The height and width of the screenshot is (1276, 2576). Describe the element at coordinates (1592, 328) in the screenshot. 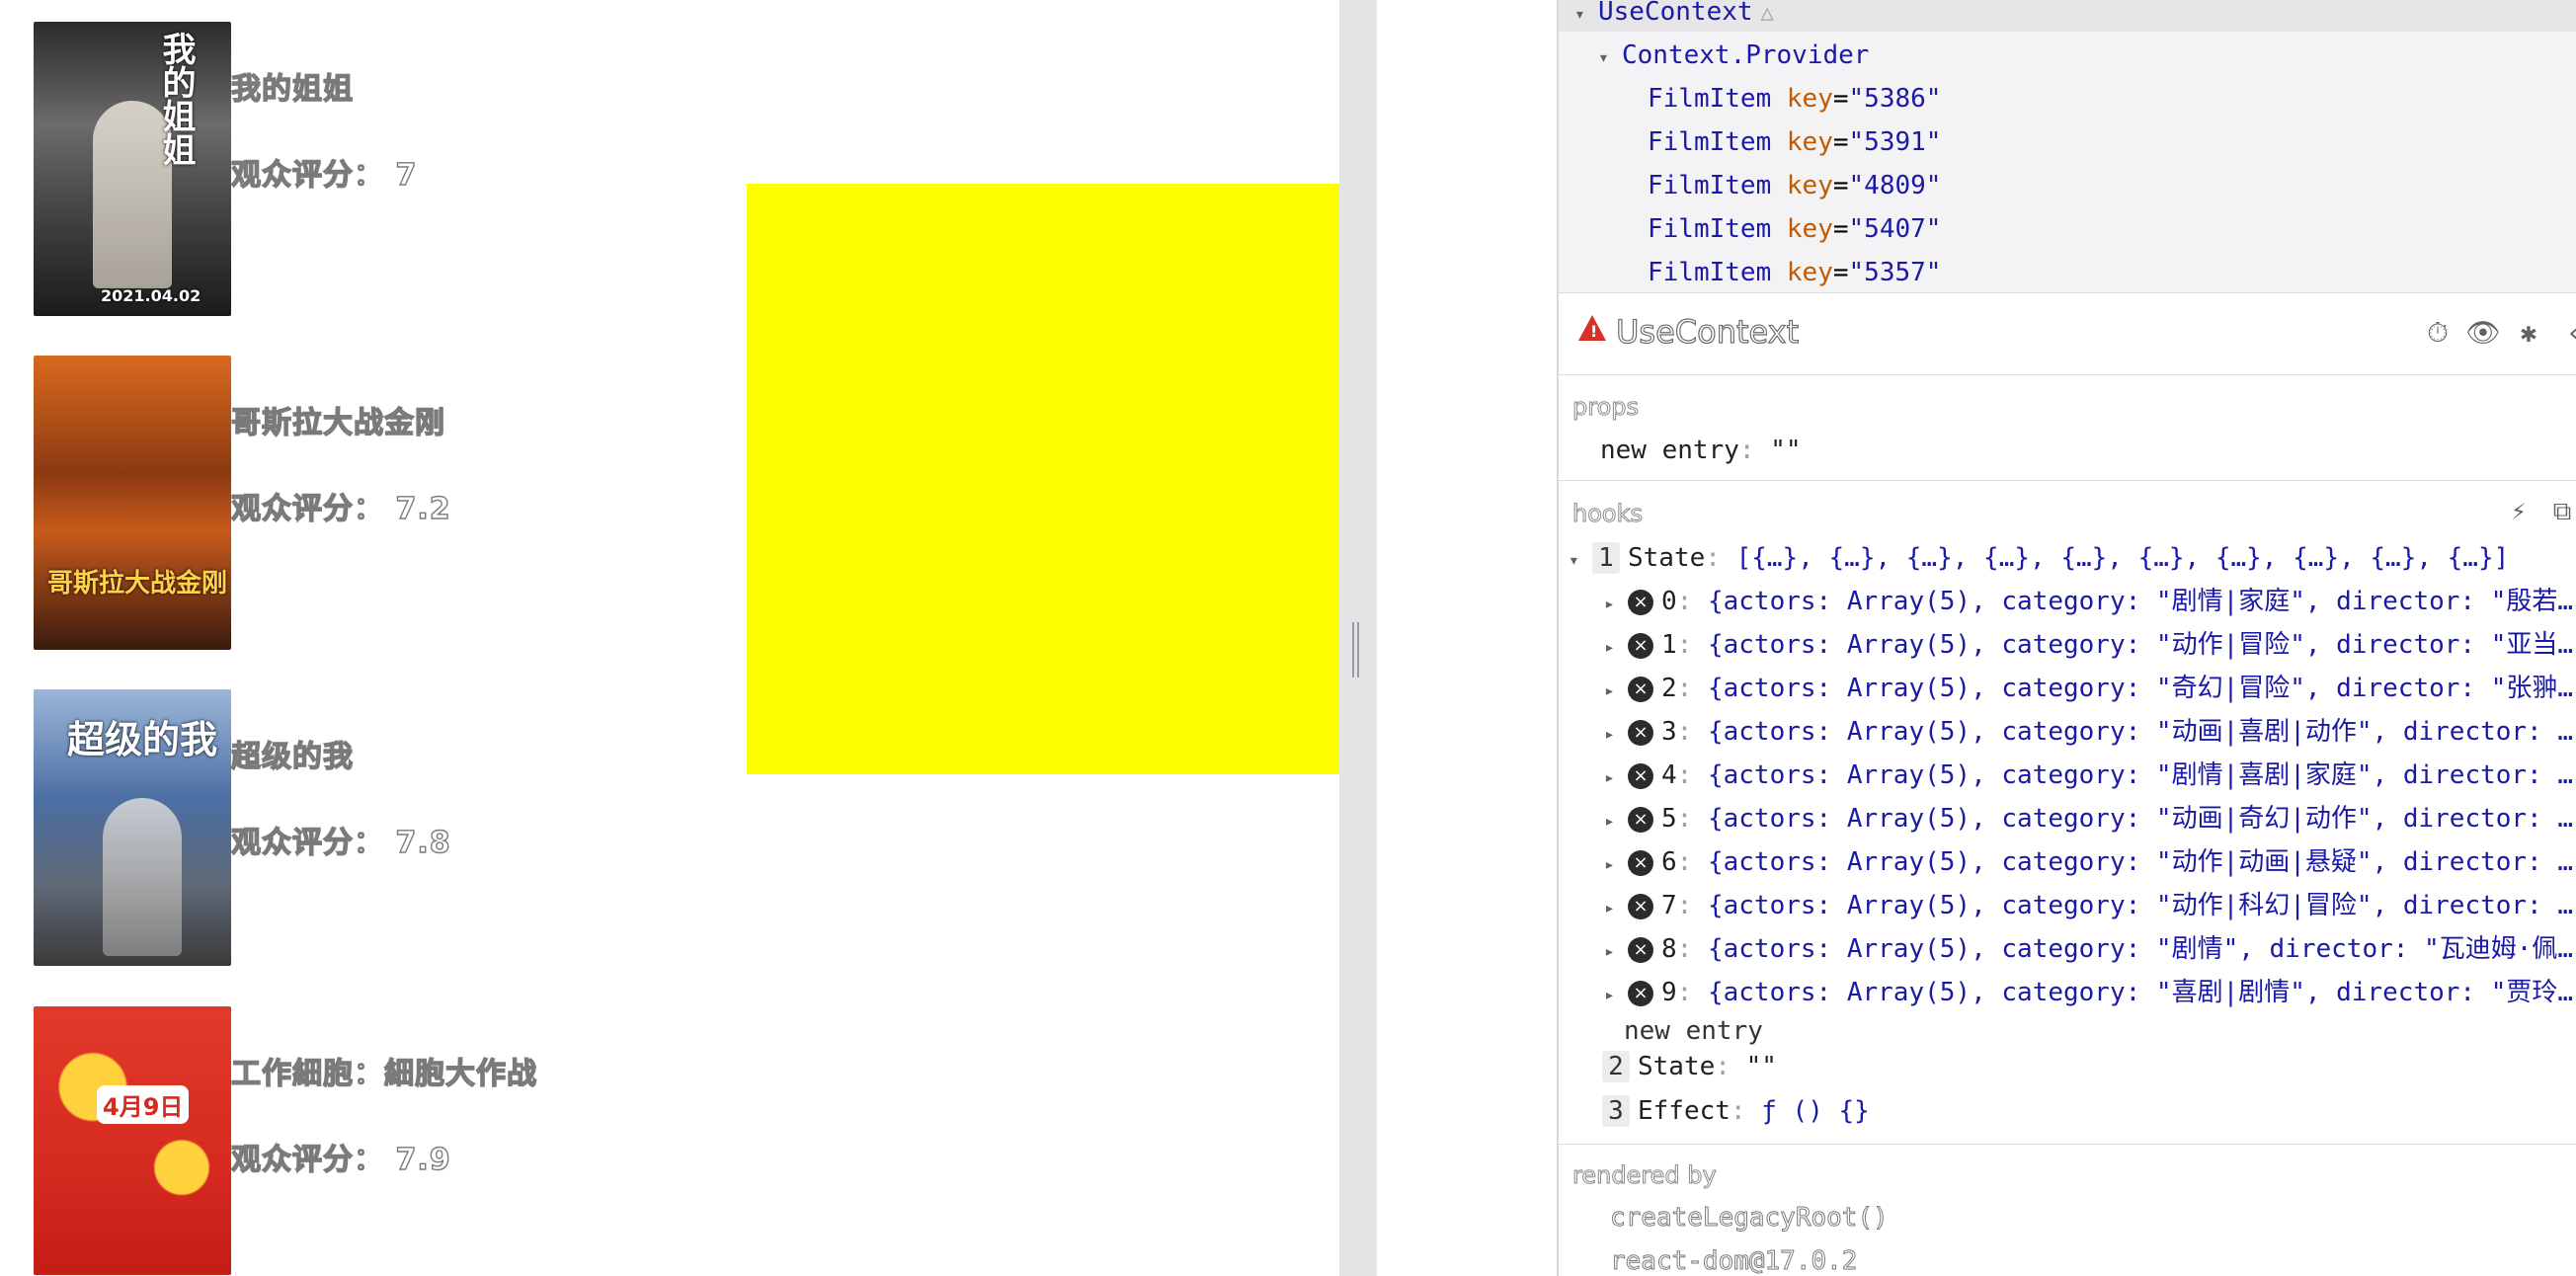

I see `error-warning-icon: !` at that location.